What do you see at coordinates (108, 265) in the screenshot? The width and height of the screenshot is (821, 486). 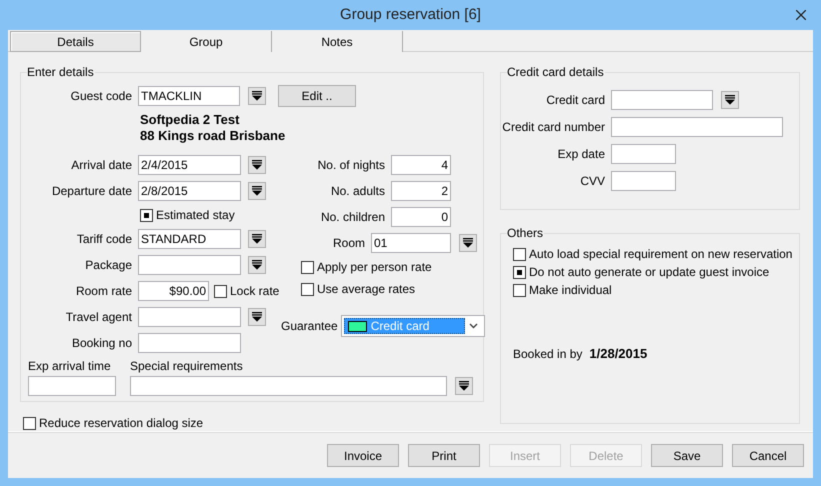 I see `field-label: Package` at bounding box center [108, 265].